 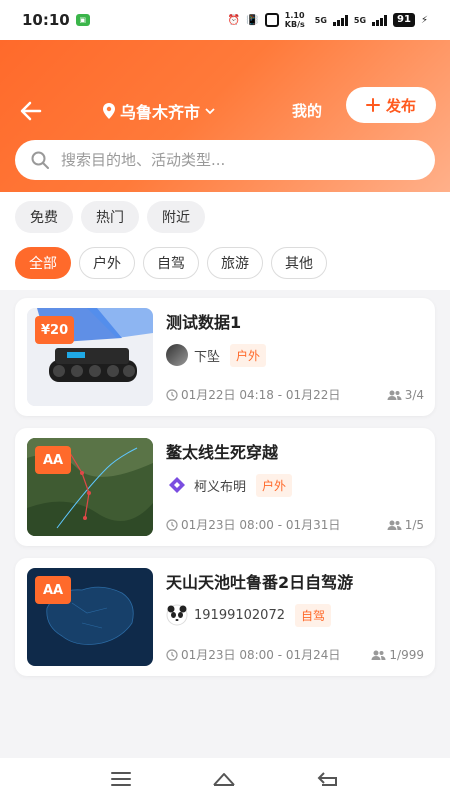 I want to click on filter-free: 免费, so click(x=44, y=217).